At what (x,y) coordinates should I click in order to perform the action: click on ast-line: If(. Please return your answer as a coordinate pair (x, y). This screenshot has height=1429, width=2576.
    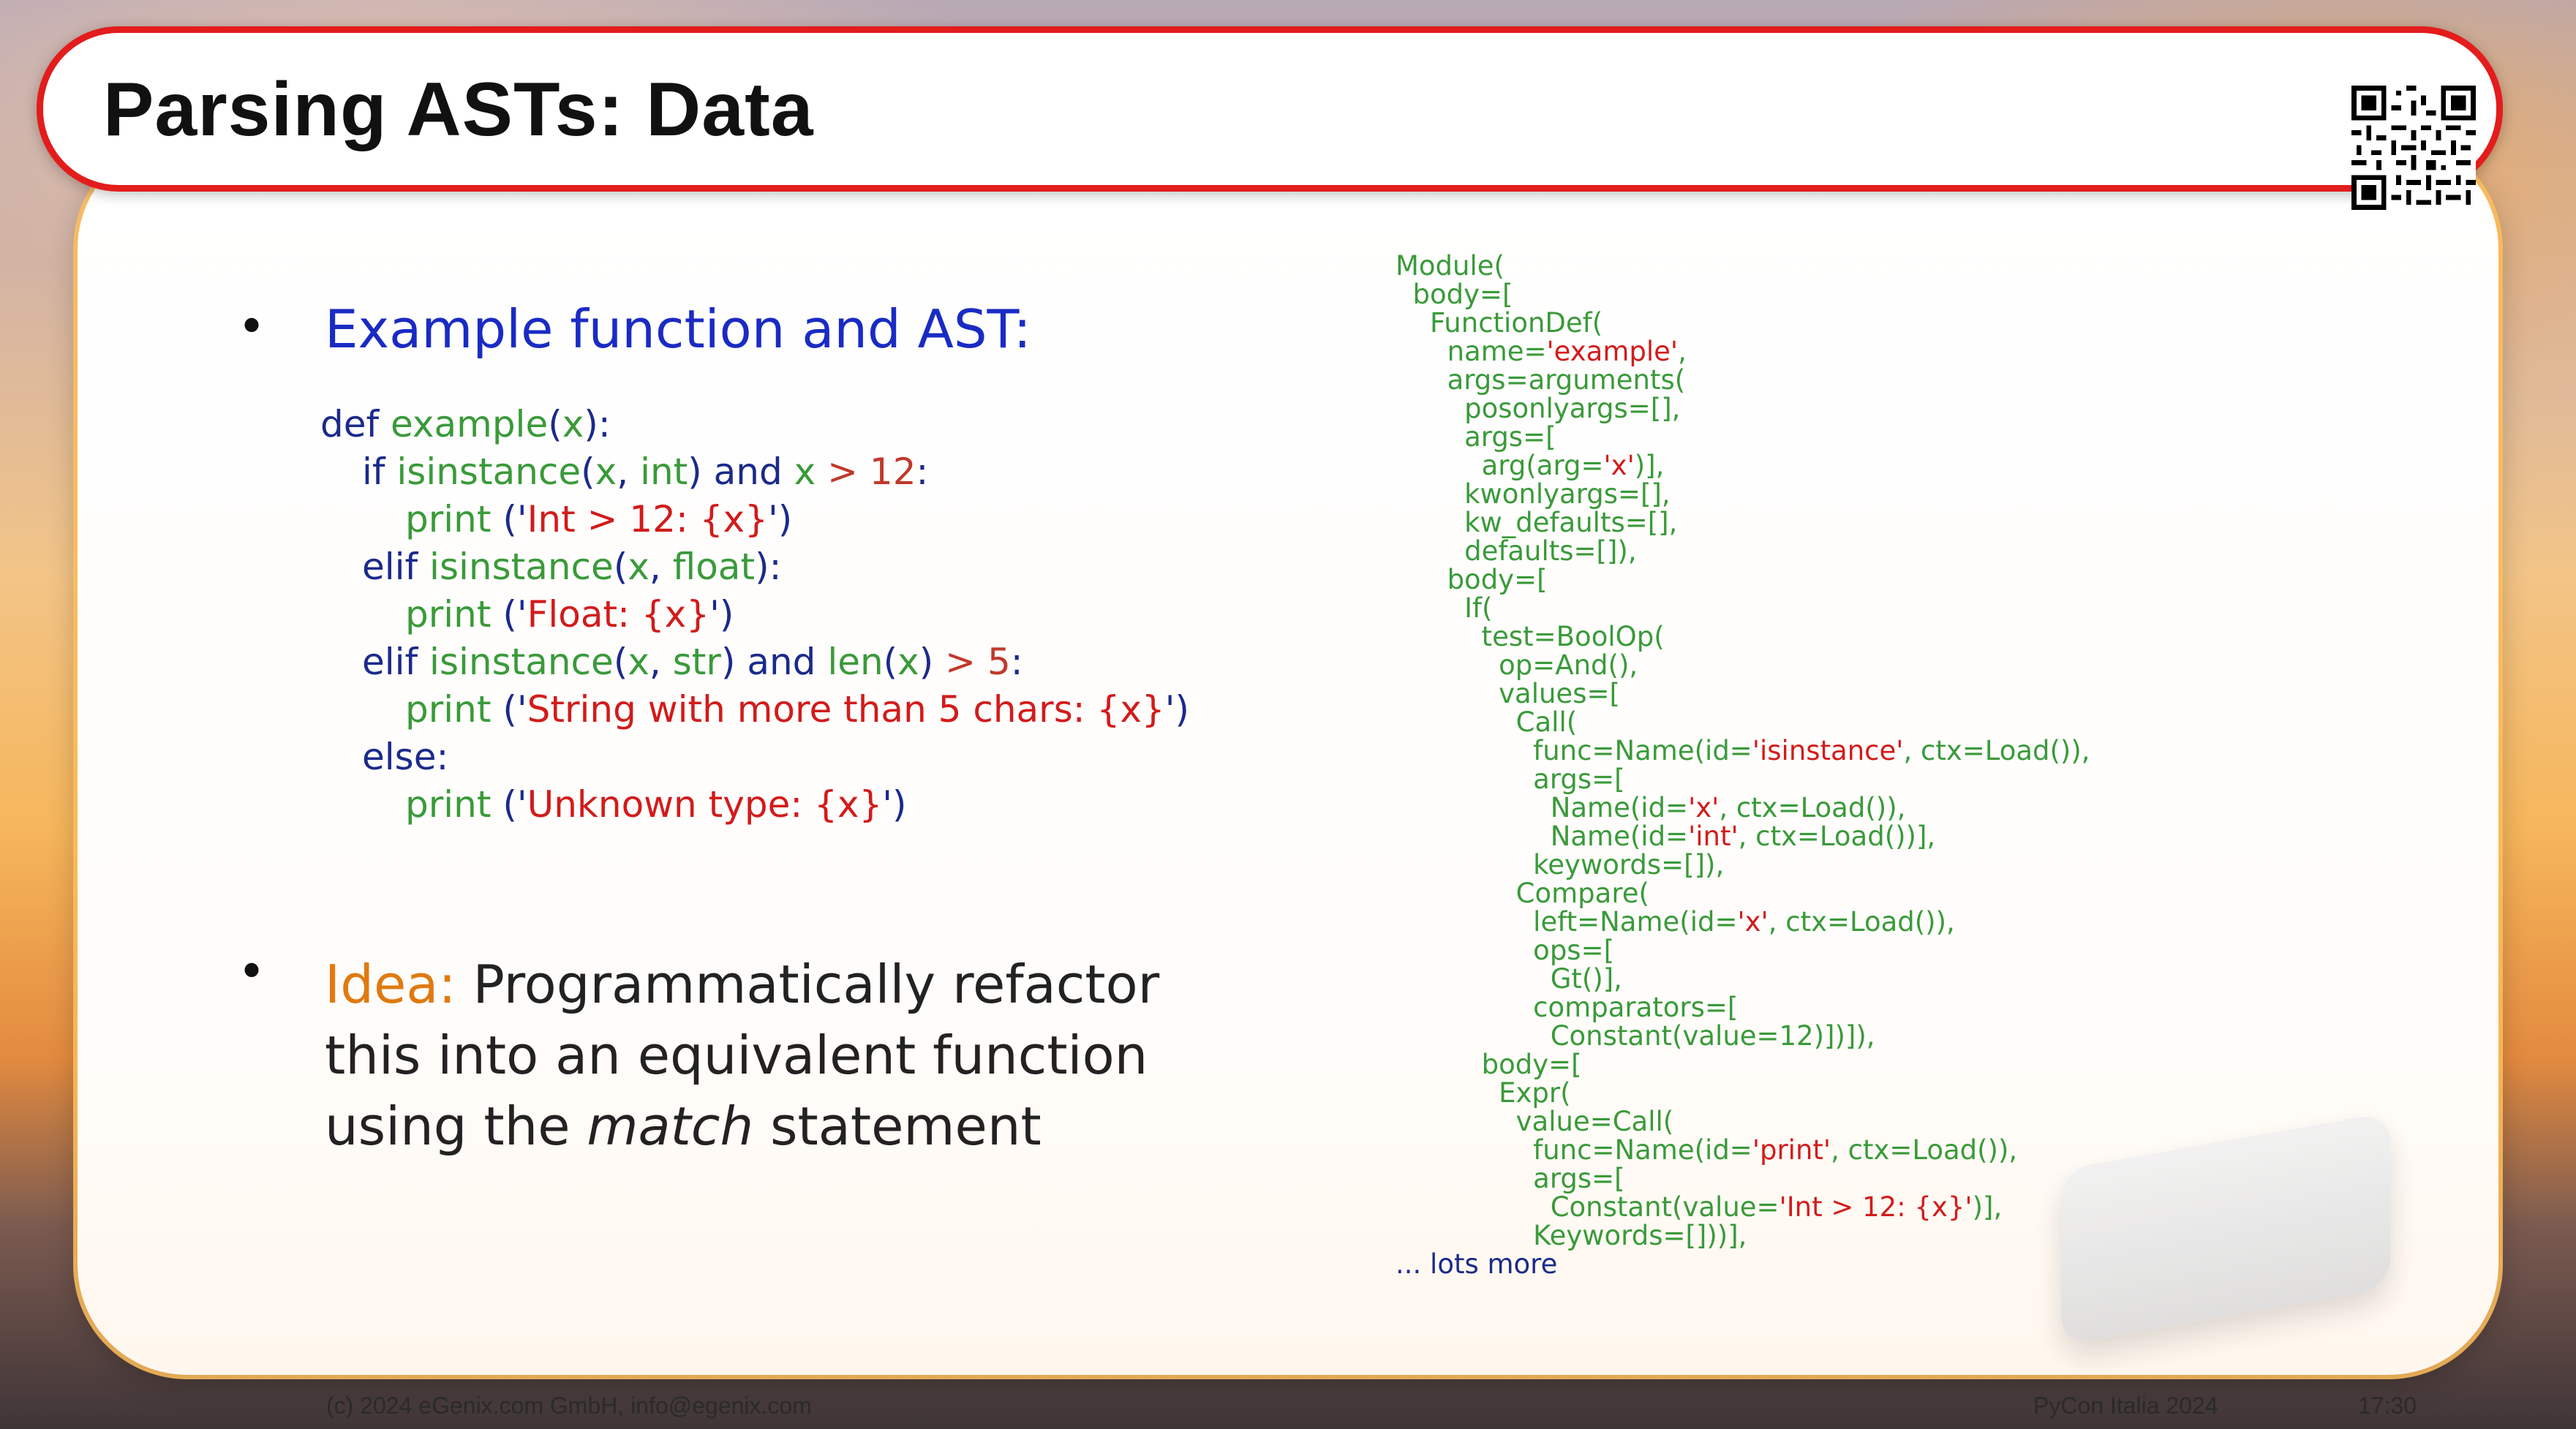
    Looking at the image, I should click on (1444, 608).